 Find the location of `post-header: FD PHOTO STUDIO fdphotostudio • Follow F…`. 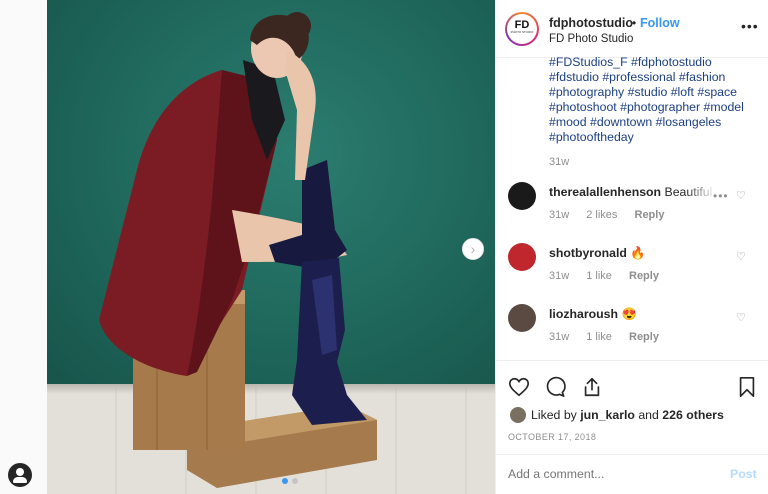

post-header: FD PHOTO STUDIO fdphotostudio • Follow F… is located at coordinates (632, 29).